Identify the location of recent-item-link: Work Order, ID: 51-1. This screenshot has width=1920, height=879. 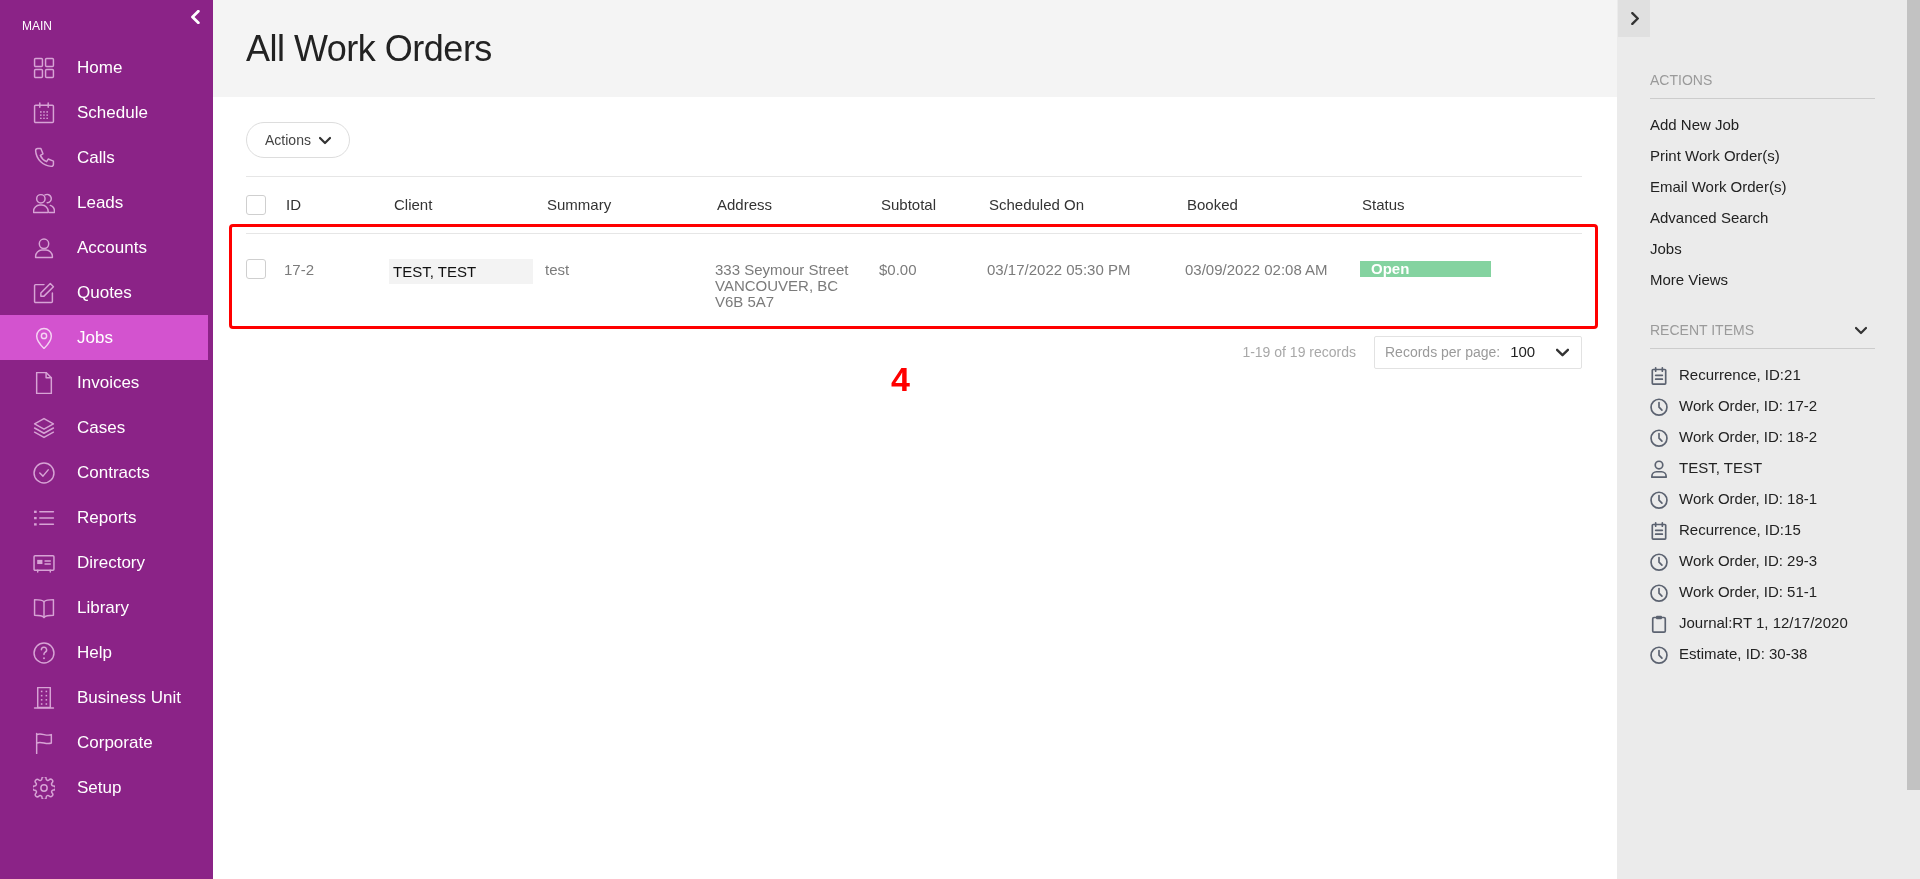
(1748, 592).